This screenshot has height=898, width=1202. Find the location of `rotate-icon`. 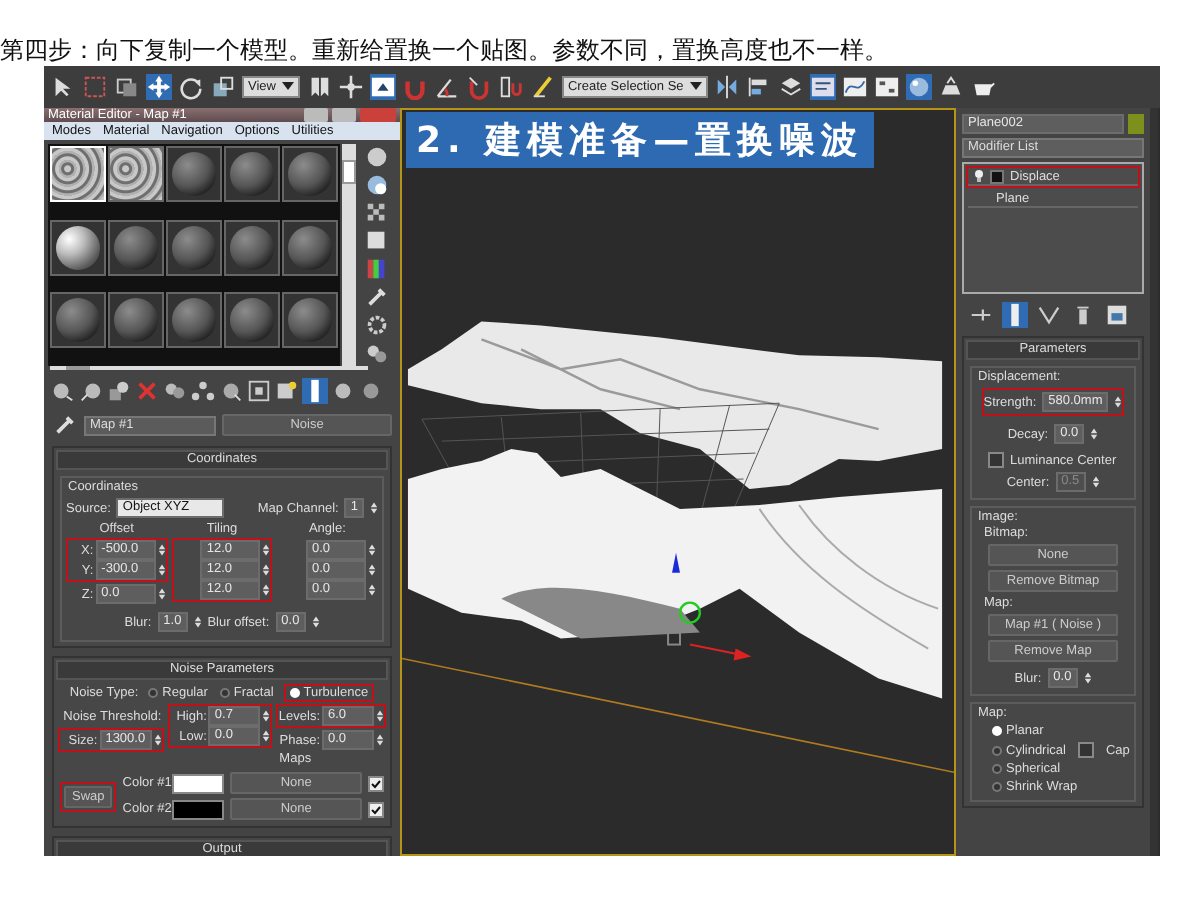

rotate-icon is located at coordinates (191, 87).